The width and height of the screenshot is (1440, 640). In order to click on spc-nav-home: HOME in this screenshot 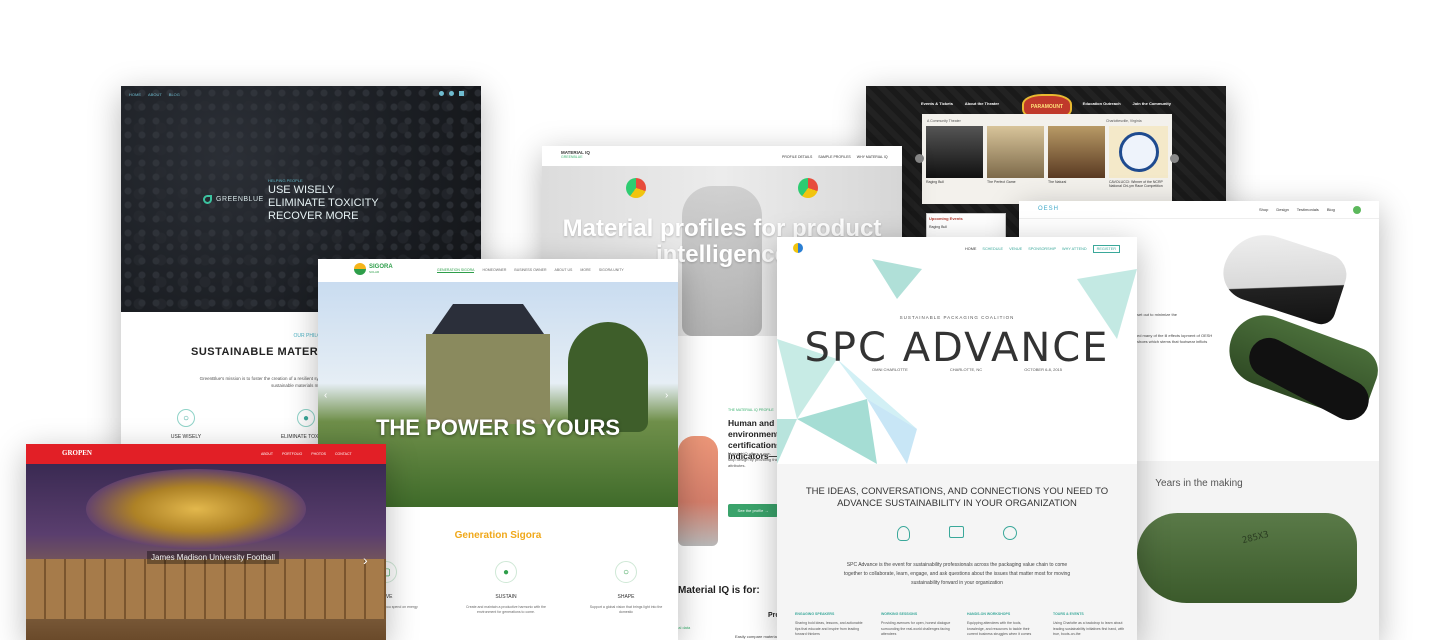, I will do `click(970, 249)`.